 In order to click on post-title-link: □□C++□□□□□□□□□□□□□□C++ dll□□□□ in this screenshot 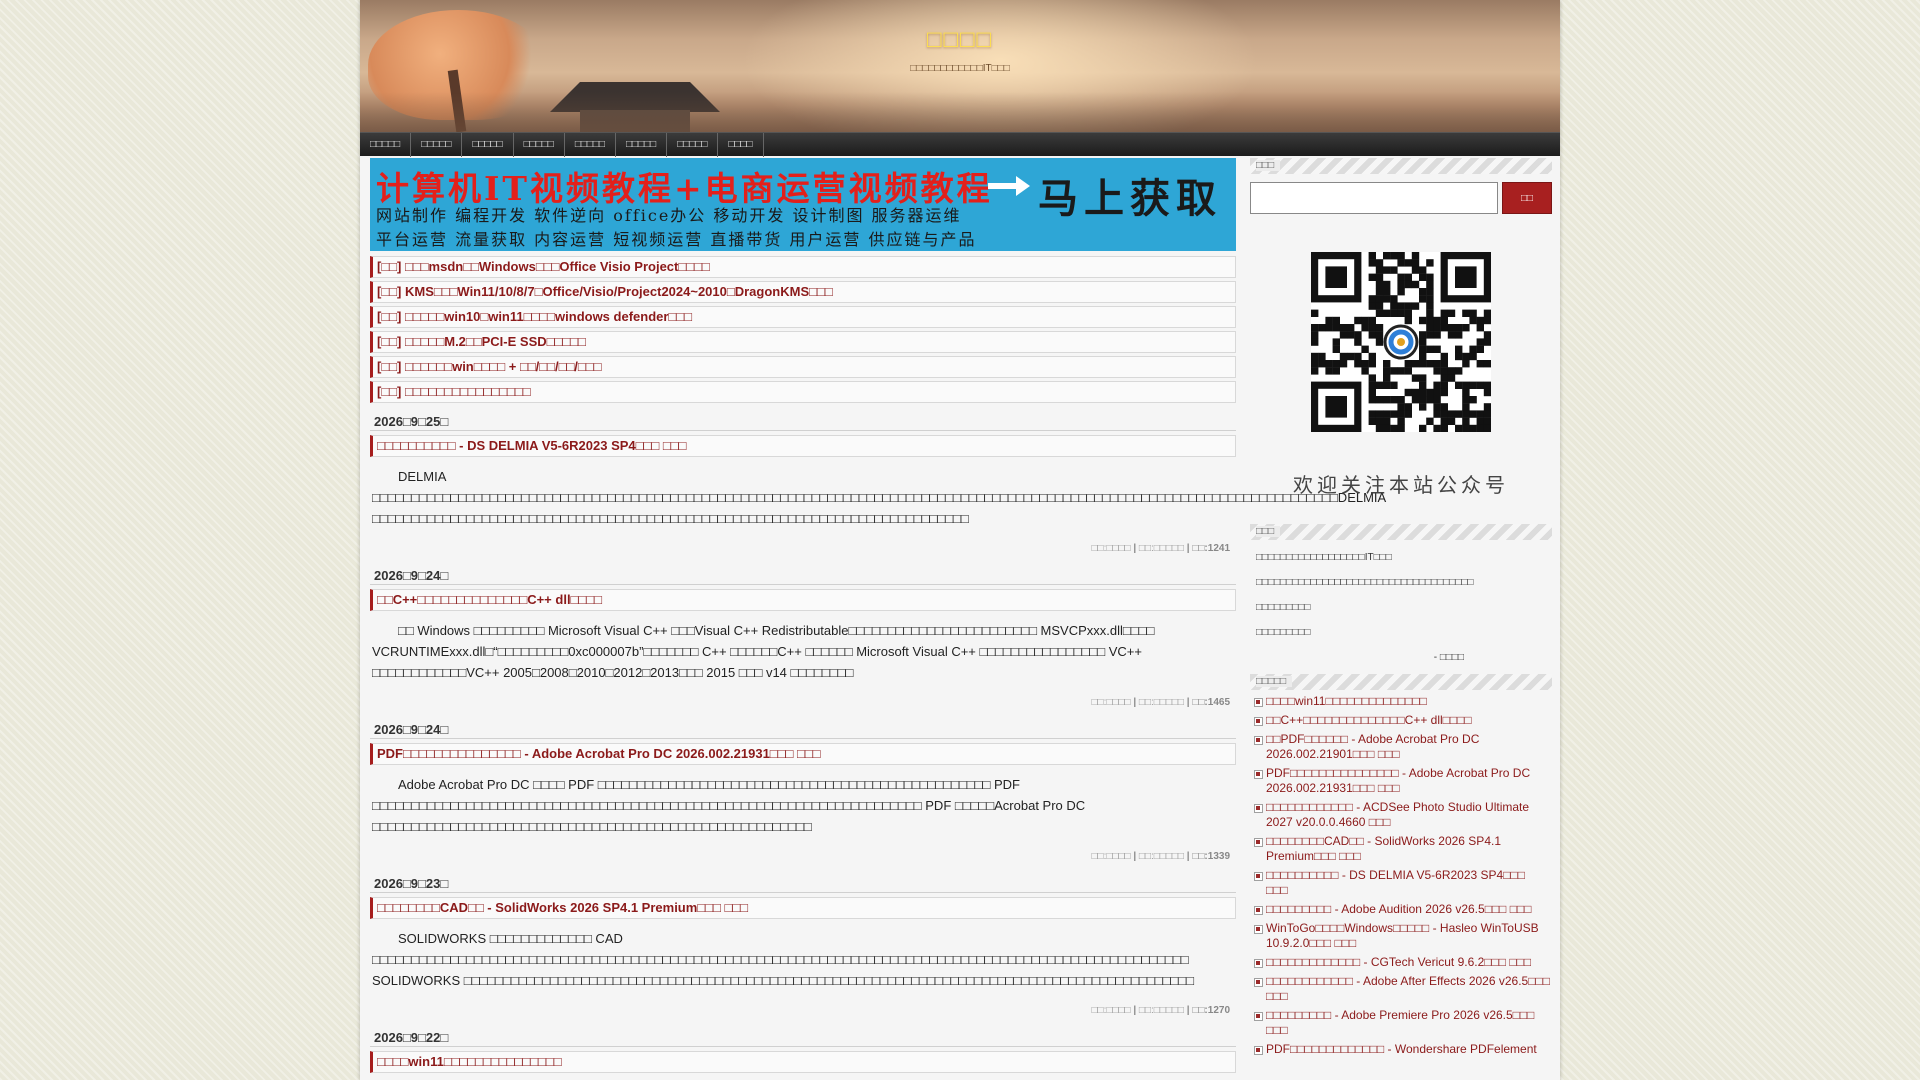, I will do `click(803, 600)`.